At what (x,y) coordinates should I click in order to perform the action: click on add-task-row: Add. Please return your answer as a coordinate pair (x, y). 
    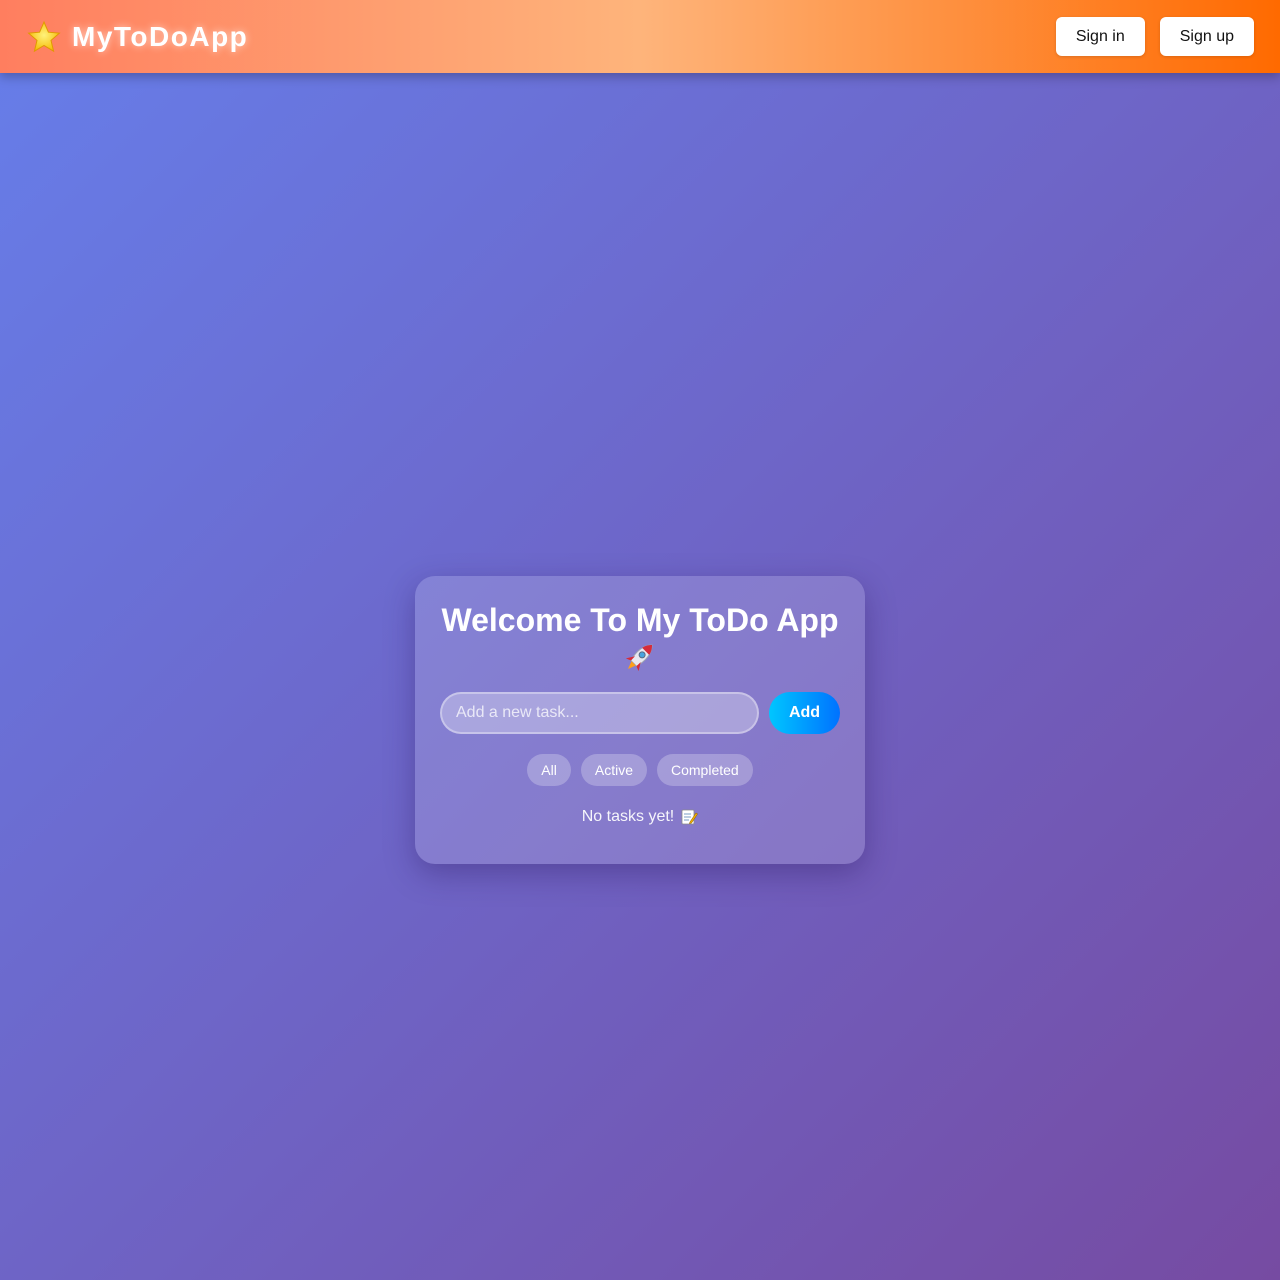
    Looking at the image, I should click on (640, 713).